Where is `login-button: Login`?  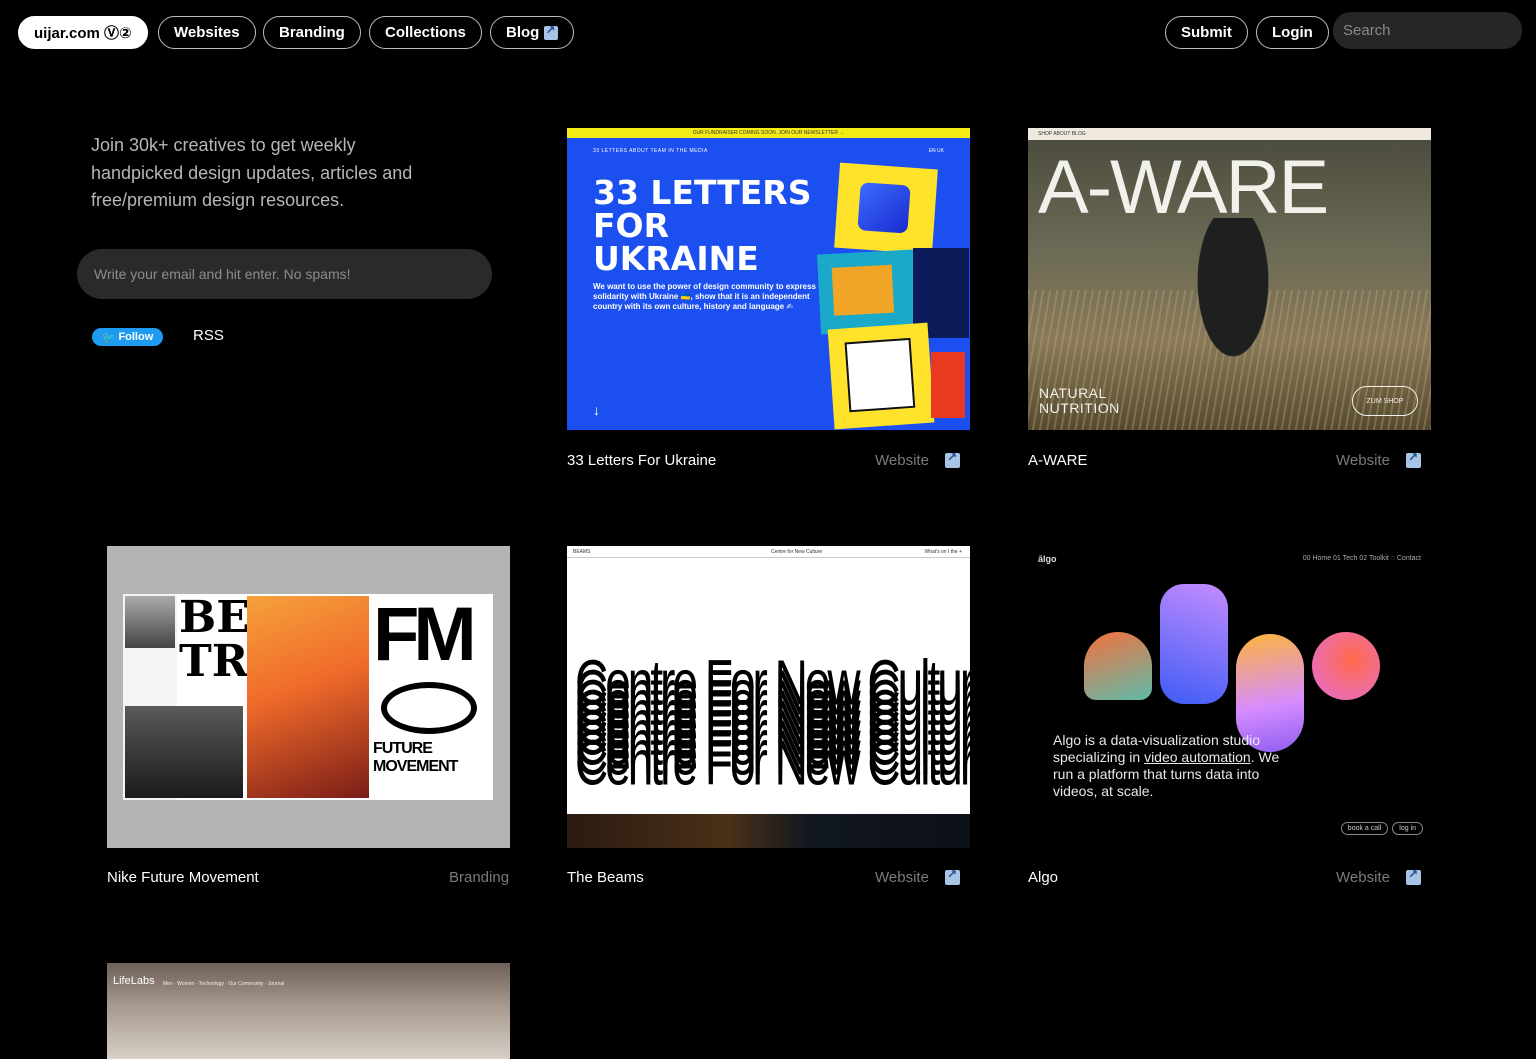 login-button: Login is located at coordinates (1292, 32).